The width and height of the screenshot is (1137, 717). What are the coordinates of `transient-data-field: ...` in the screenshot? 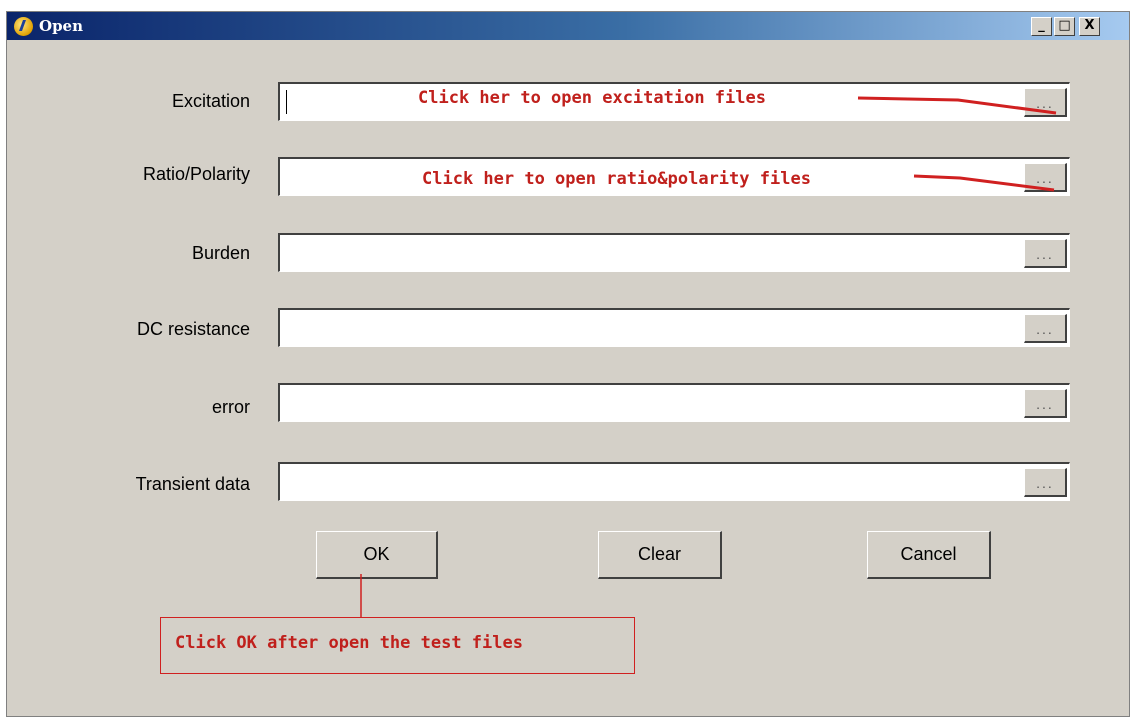 It's located at (674, 481).